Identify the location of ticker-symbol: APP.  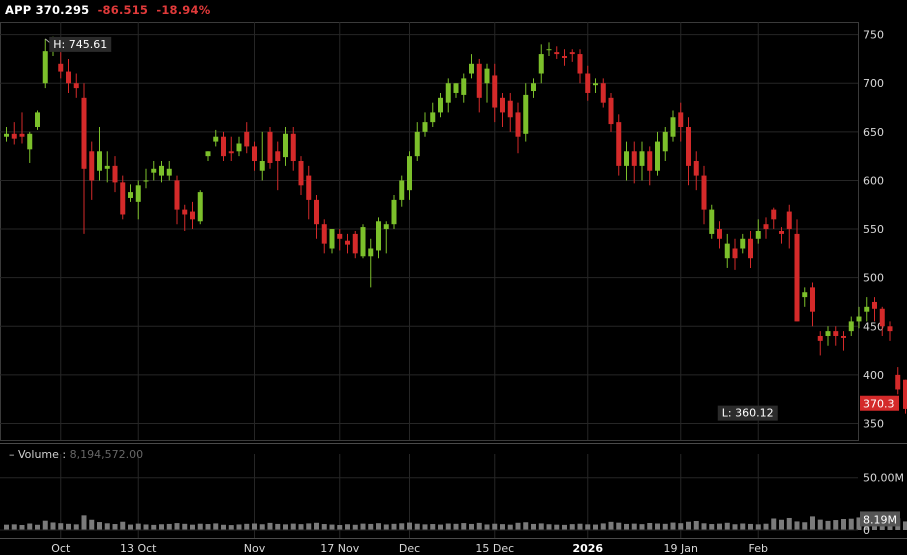
(18, 10).